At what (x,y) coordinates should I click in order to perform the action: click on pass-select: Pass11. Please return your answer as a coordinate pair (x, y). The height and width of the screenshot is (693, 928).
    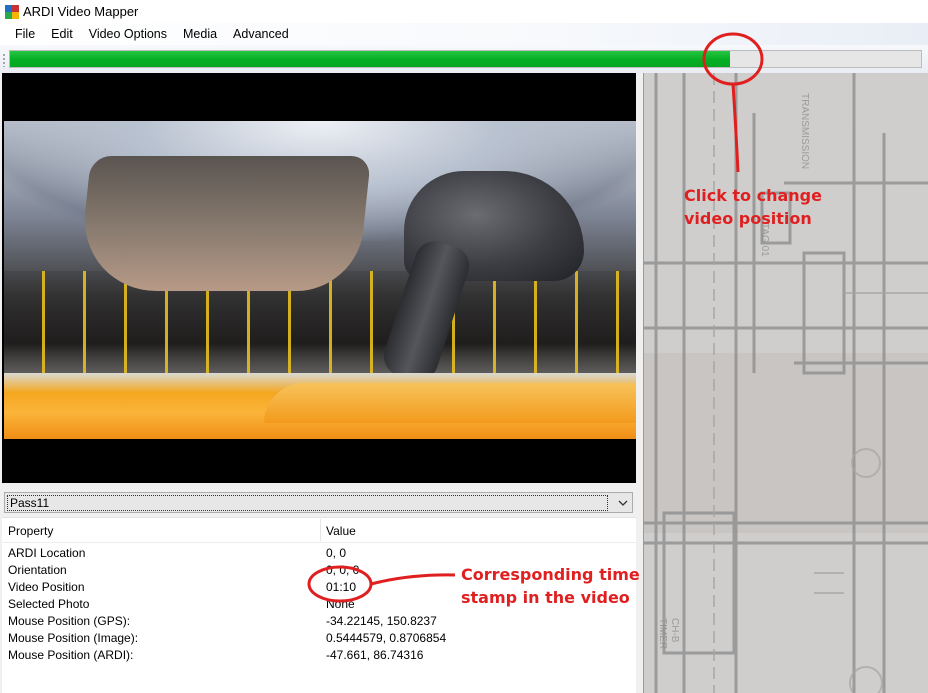
    Looking at the image, I should click on (318, 502).